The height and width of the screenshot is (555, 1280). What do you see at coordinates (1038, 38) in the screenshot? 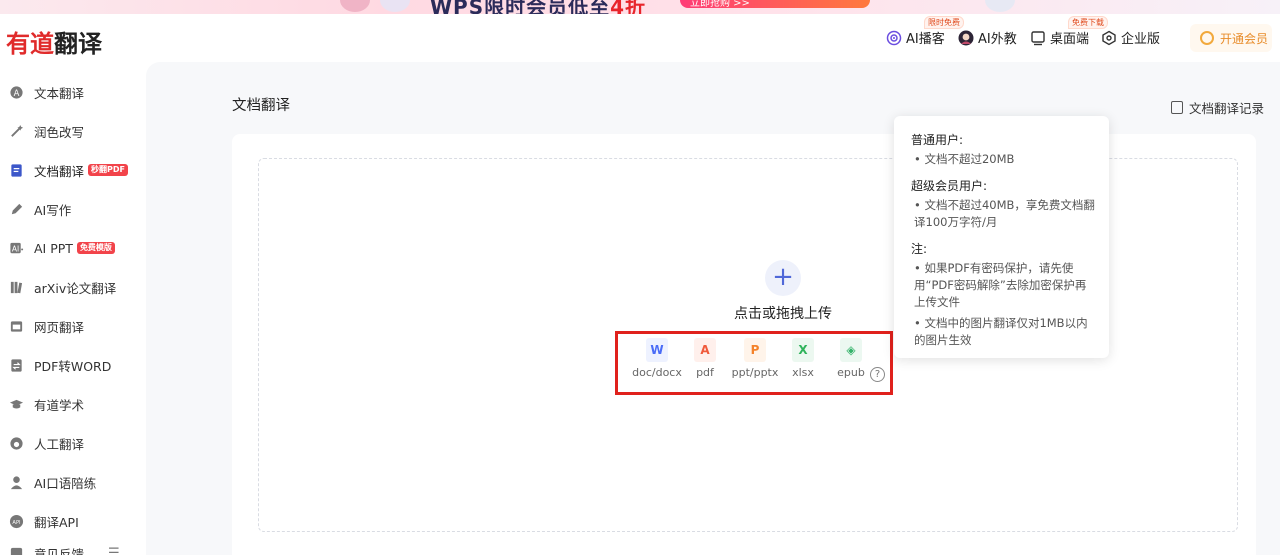
I see `desktop-icon` at bounding box center [1038, 38].